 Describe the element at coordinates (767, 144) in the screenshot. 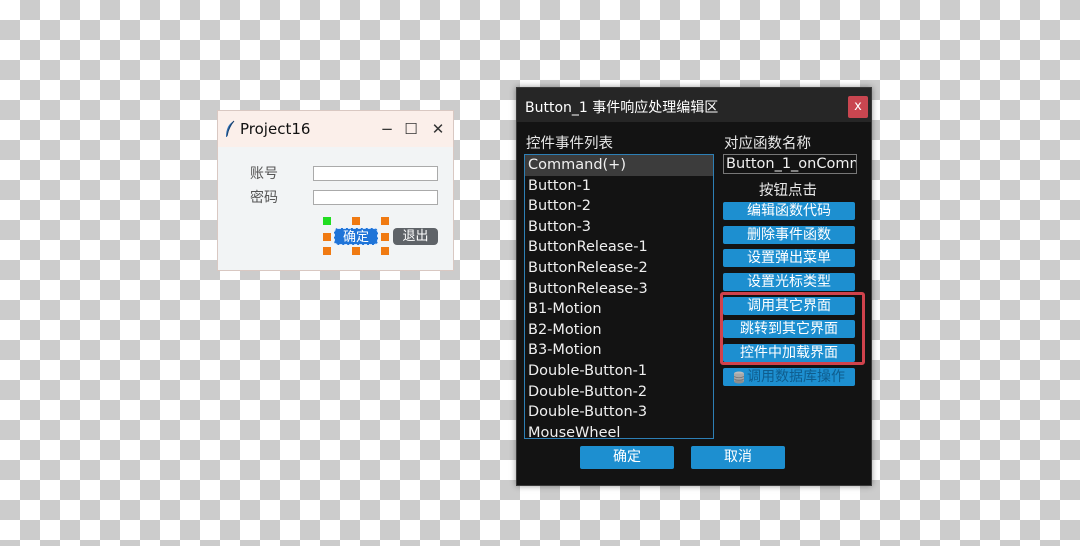

I see `func-name-label: 对应函数名称` at that location.